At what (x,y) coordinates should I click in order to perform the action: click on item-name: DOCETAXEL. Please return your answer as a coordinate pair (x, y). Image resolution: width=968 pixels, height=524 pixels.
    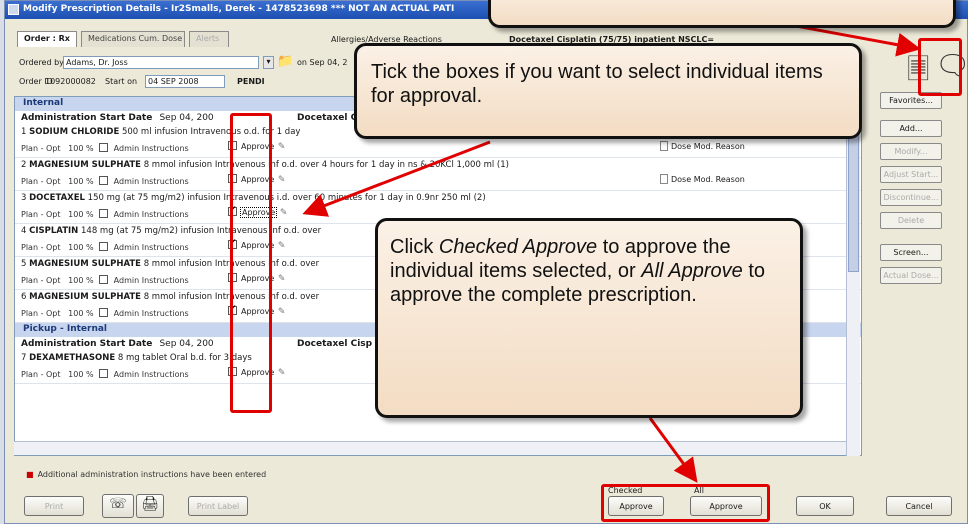
    Looking at the image, I should click on (57, 198).